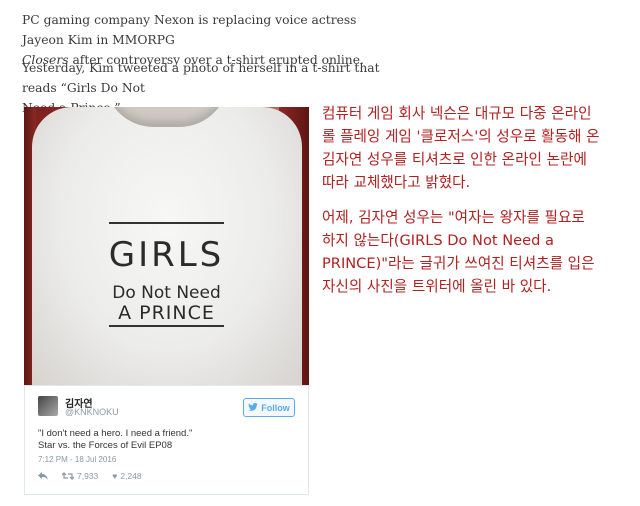  I want to click on retweet-action: 7,933, so click(80, 476).